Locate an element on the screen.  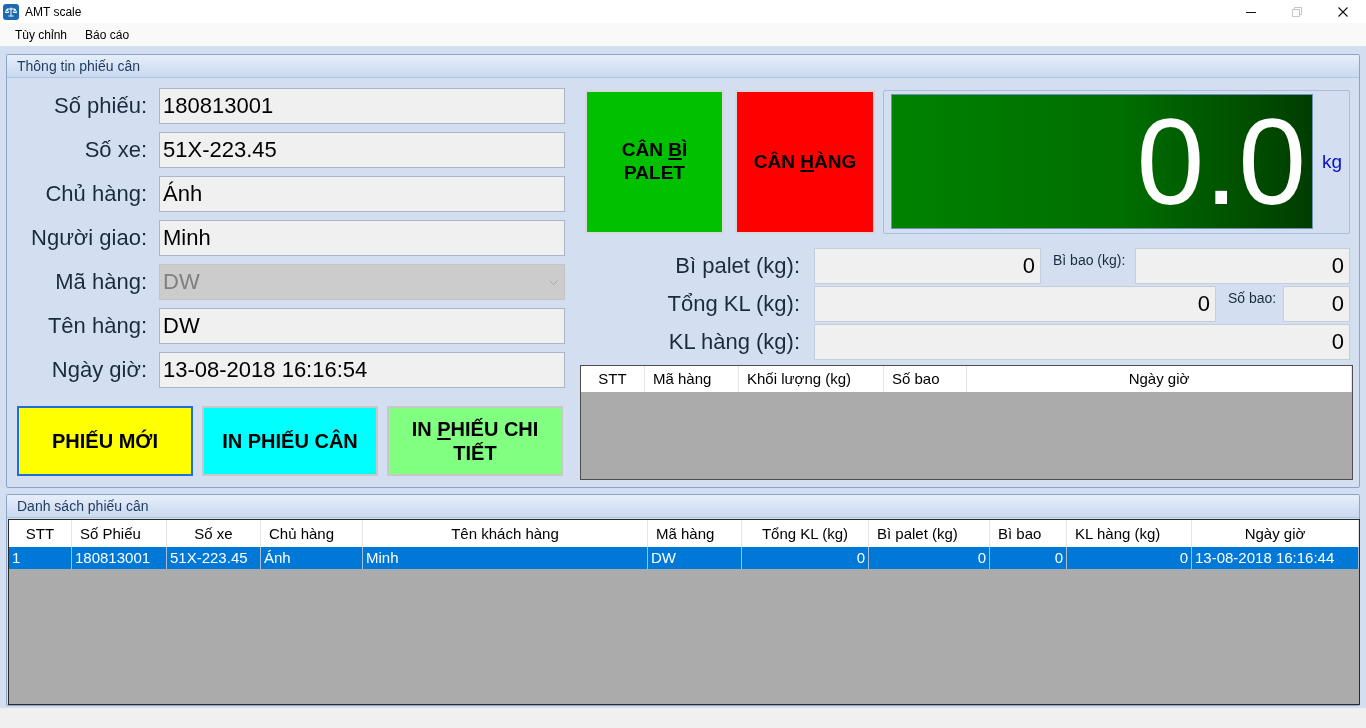
weigh-button: CÂN HÀNG is located at coordinates (805, 162).